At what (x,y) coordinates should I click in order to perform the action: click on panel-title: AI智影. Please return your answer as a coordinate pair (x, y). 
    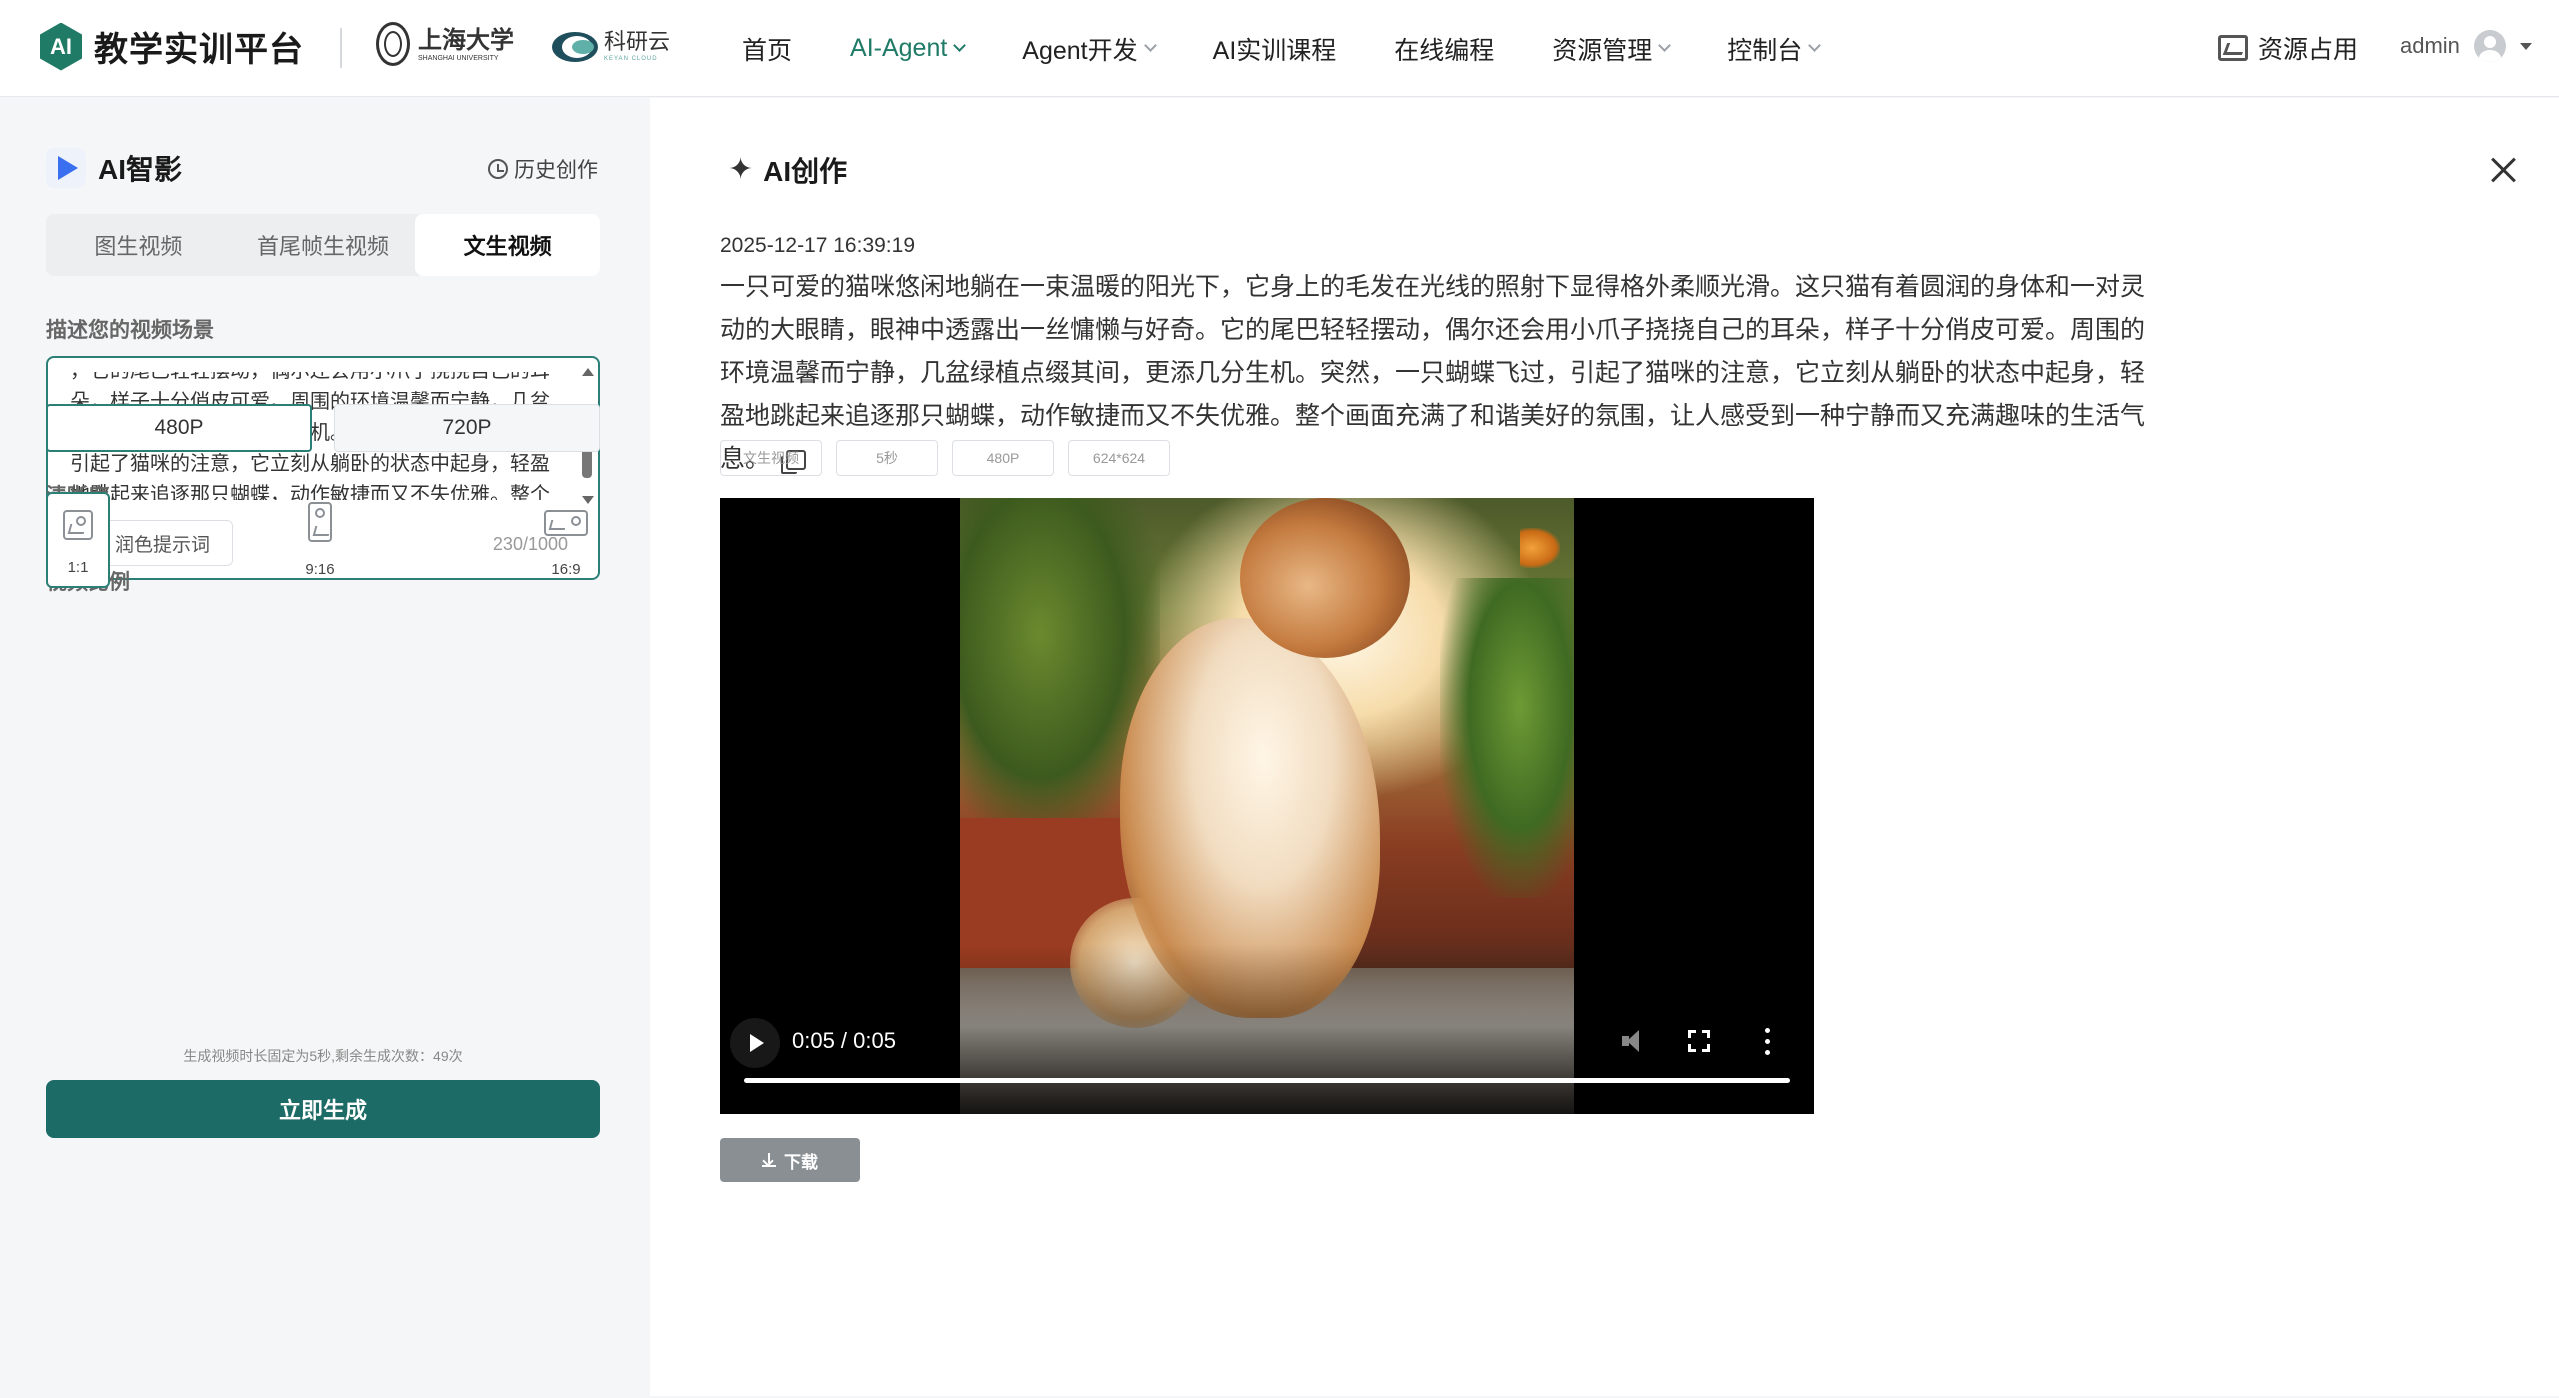
    Looking at the image, I should click on (140, 169).